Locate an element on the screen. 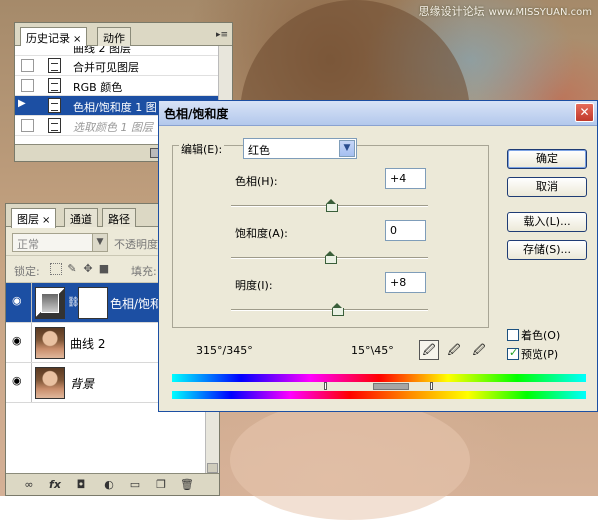 The image size is (598, 520). input-color-spectrum is located at coordinates (379, 378).